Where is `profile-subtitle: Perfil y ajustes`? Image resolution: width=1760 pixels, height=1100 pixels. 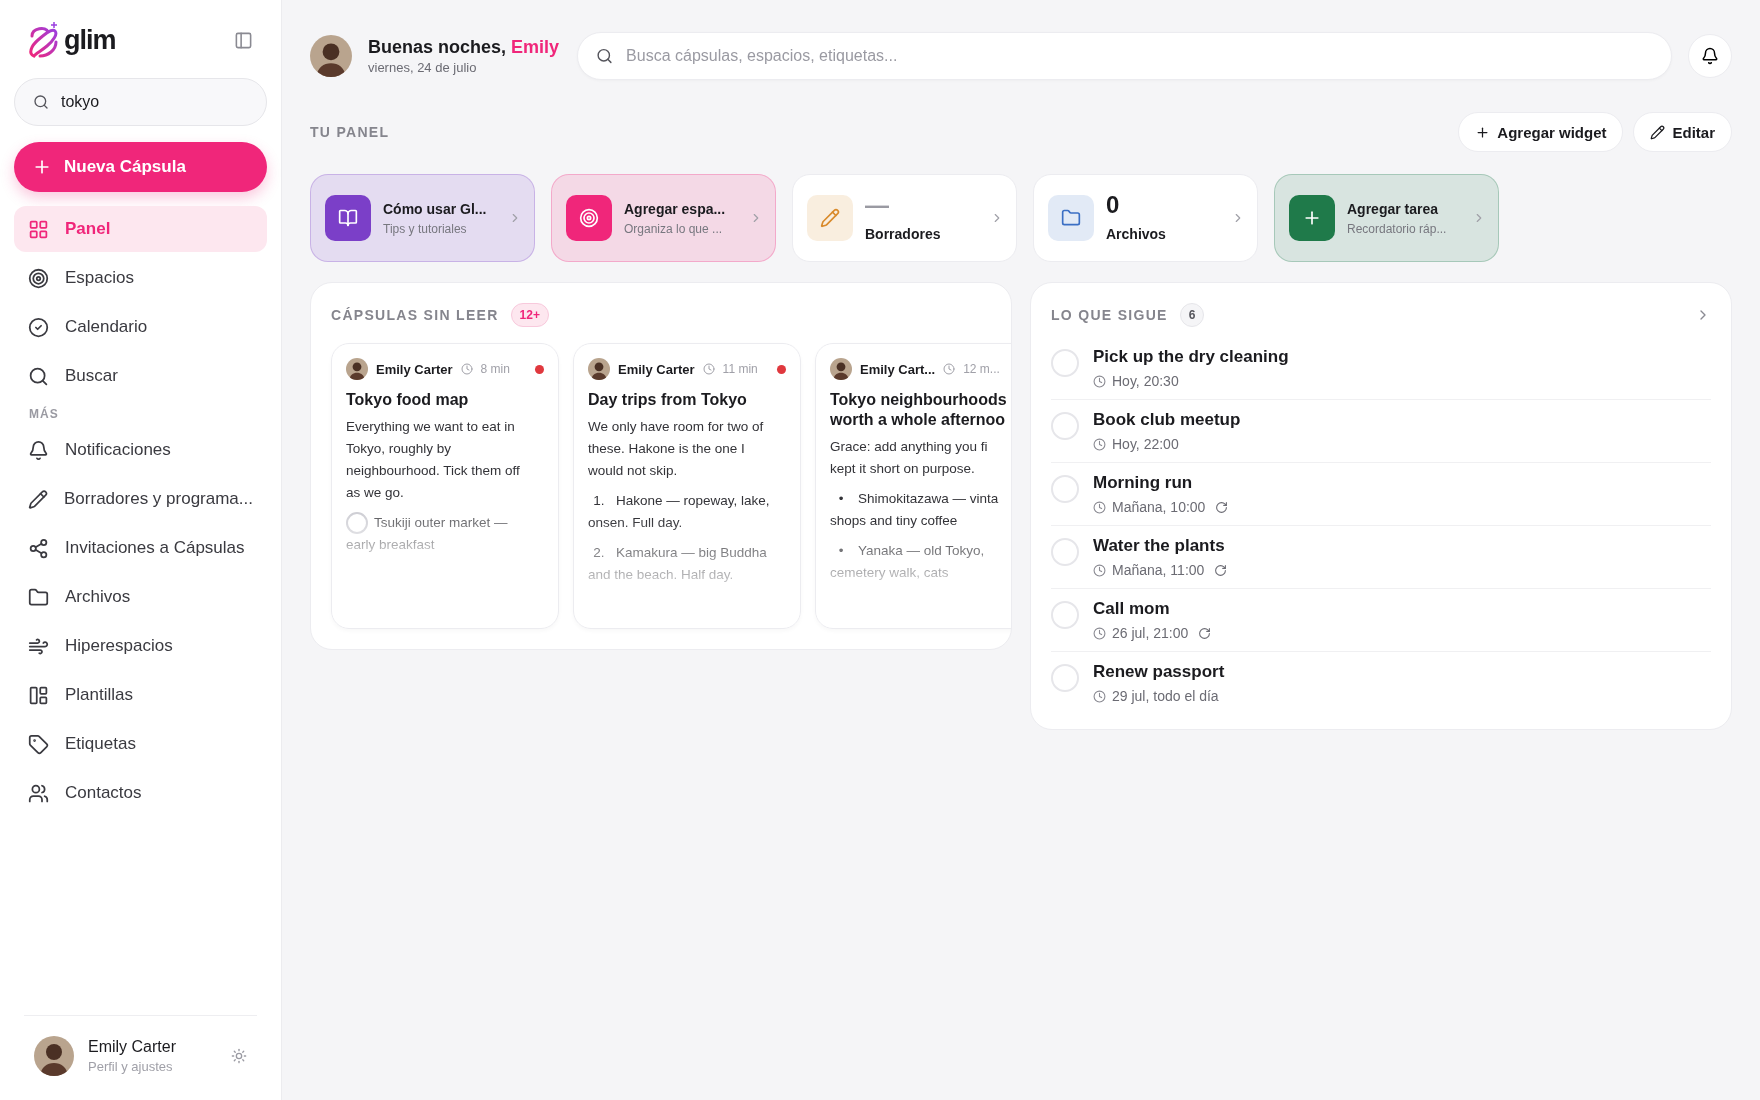
profile-subtitle: Perfil y ajustes is located at coordinates (131, 1066).